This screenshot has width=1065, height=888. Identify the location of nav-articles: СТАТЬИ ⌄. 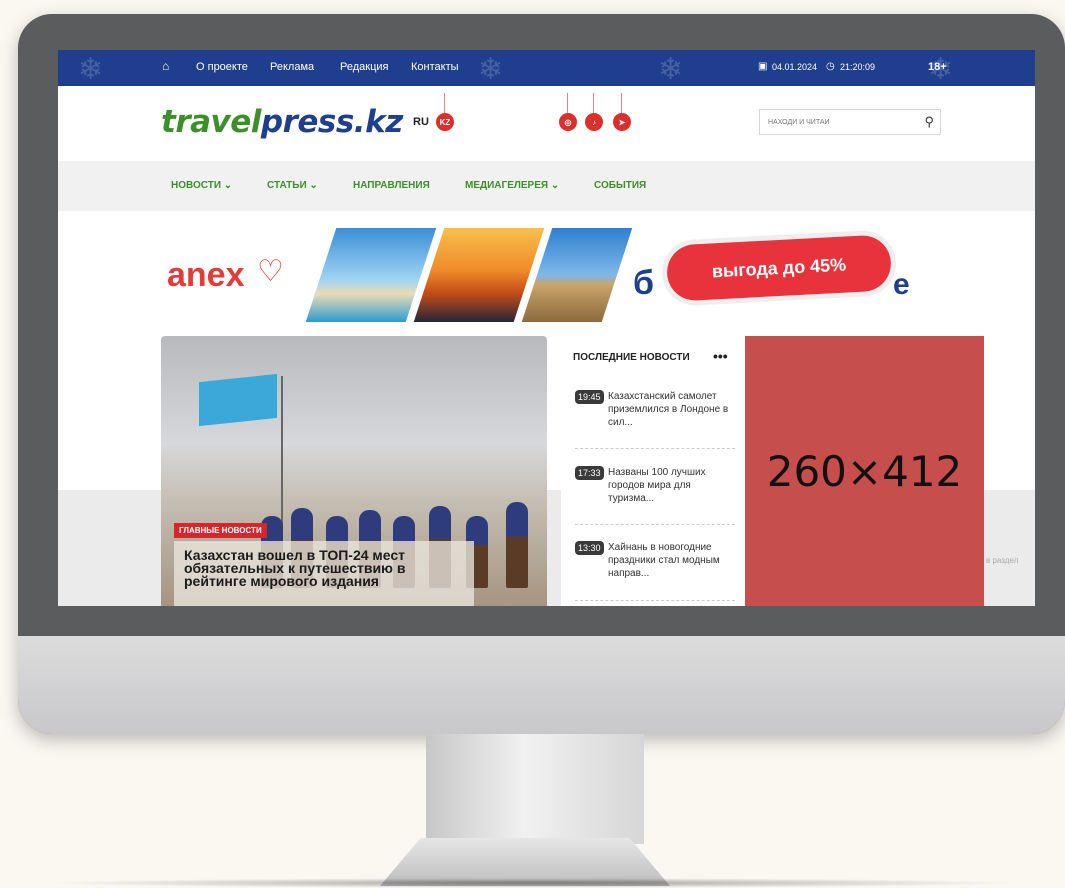
(292, 185).